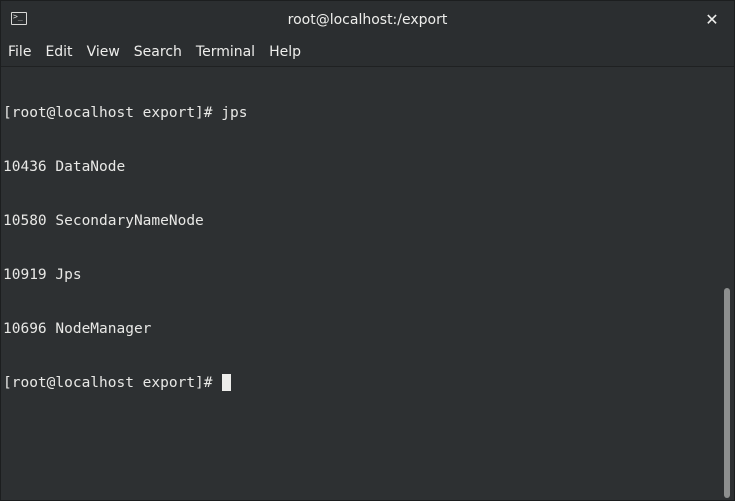  What do you see at coordinates (103, 52) in the screenshot?
I see `menu-view: View` at bounding box center [103, 52].